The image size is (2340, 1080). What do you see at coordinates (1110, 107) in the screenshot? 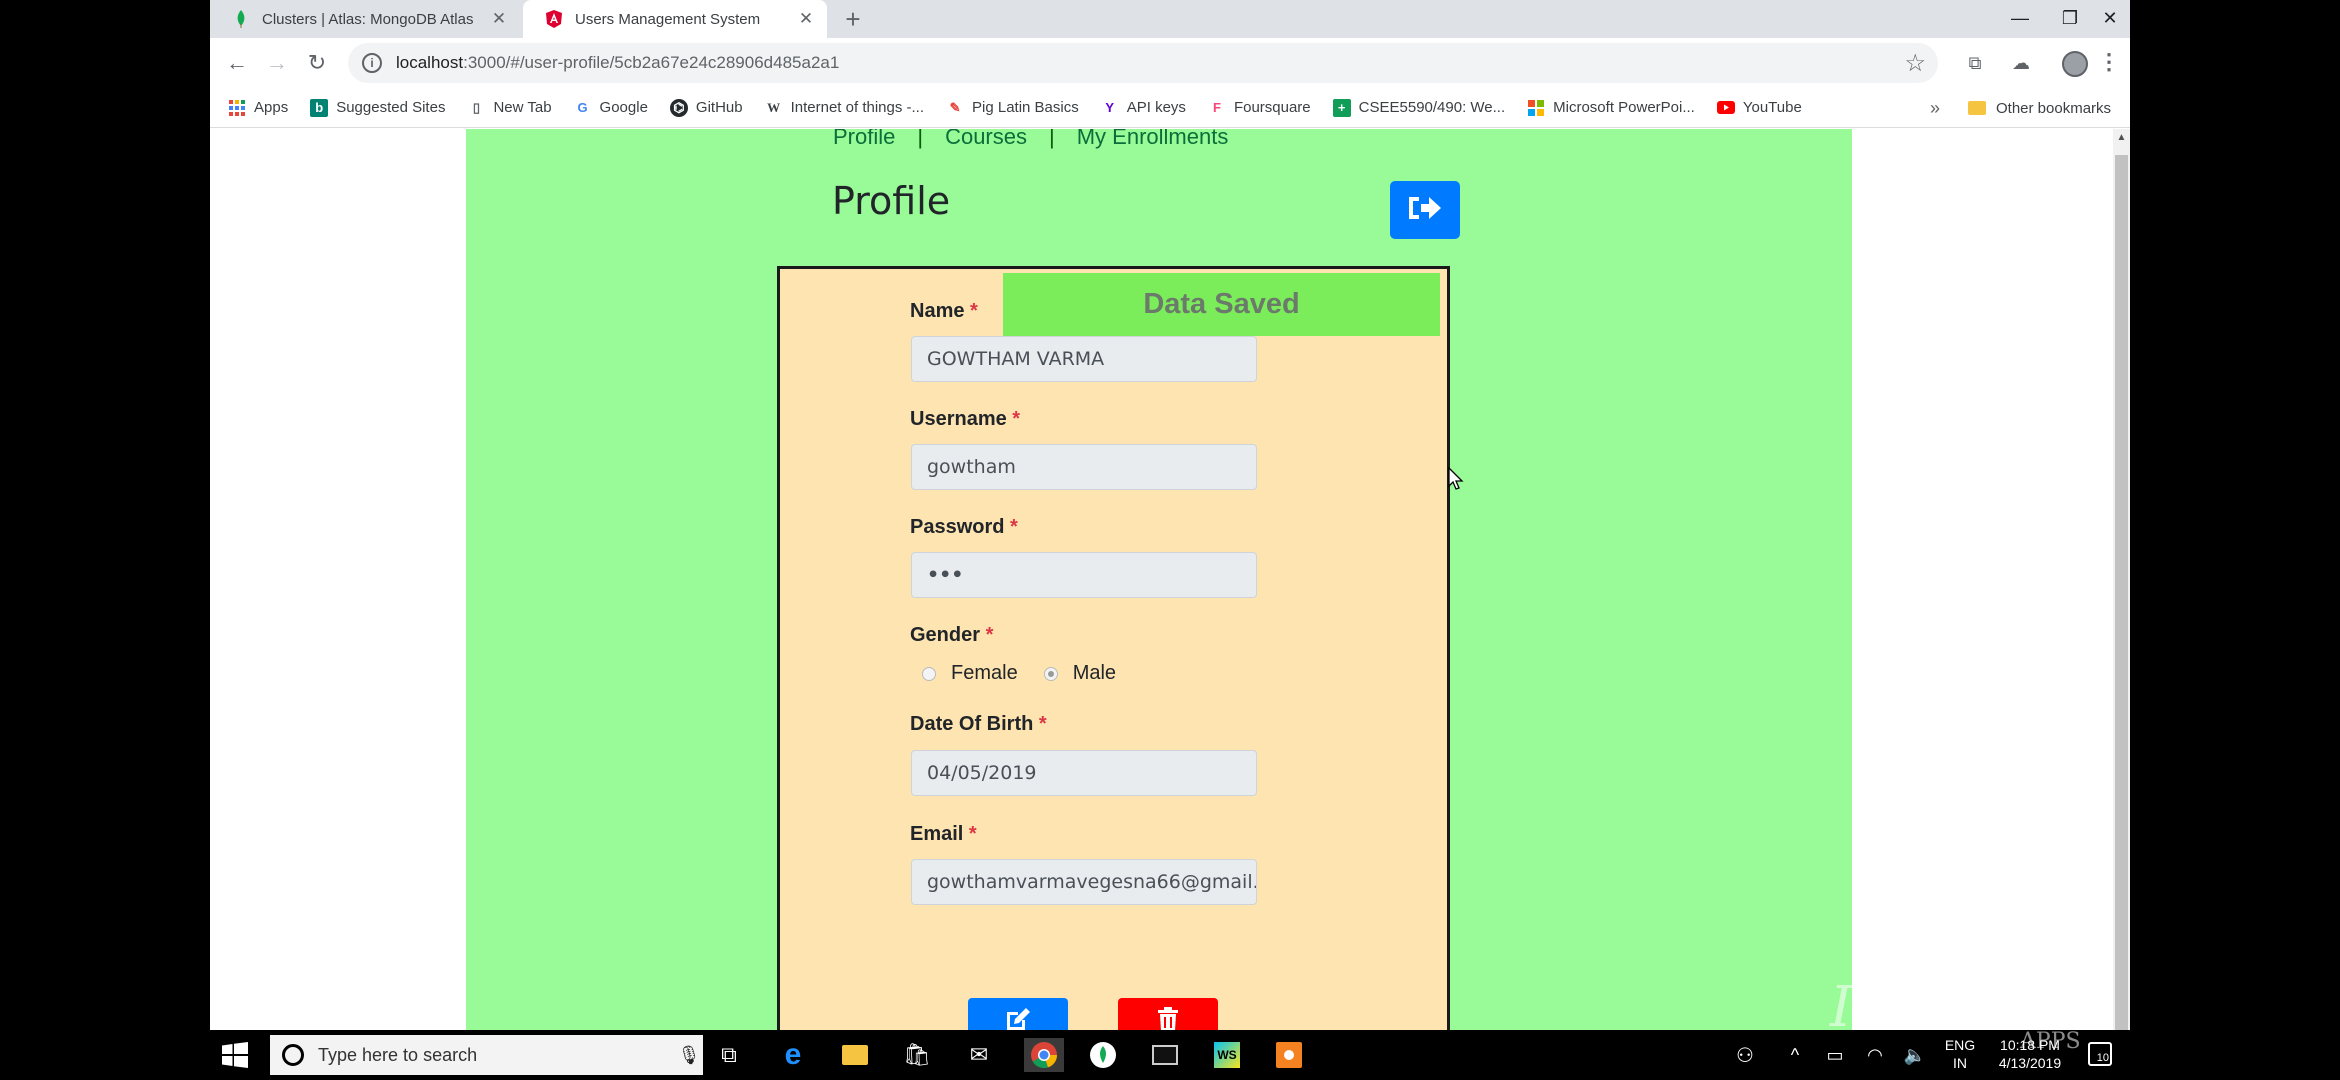
I see `yahoo-icon: Y` at bounding box center [1110, 107].